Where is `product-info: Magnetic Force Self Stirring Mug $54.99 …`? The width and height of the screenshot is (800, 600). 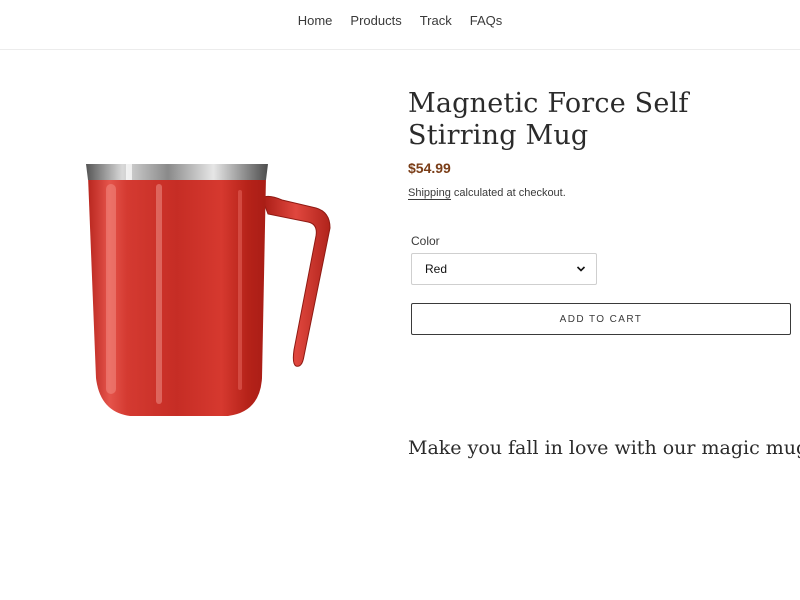 product-info: Magnetic Force Self Stirring Mug $54.99 … is located at coordinates (600, 144).